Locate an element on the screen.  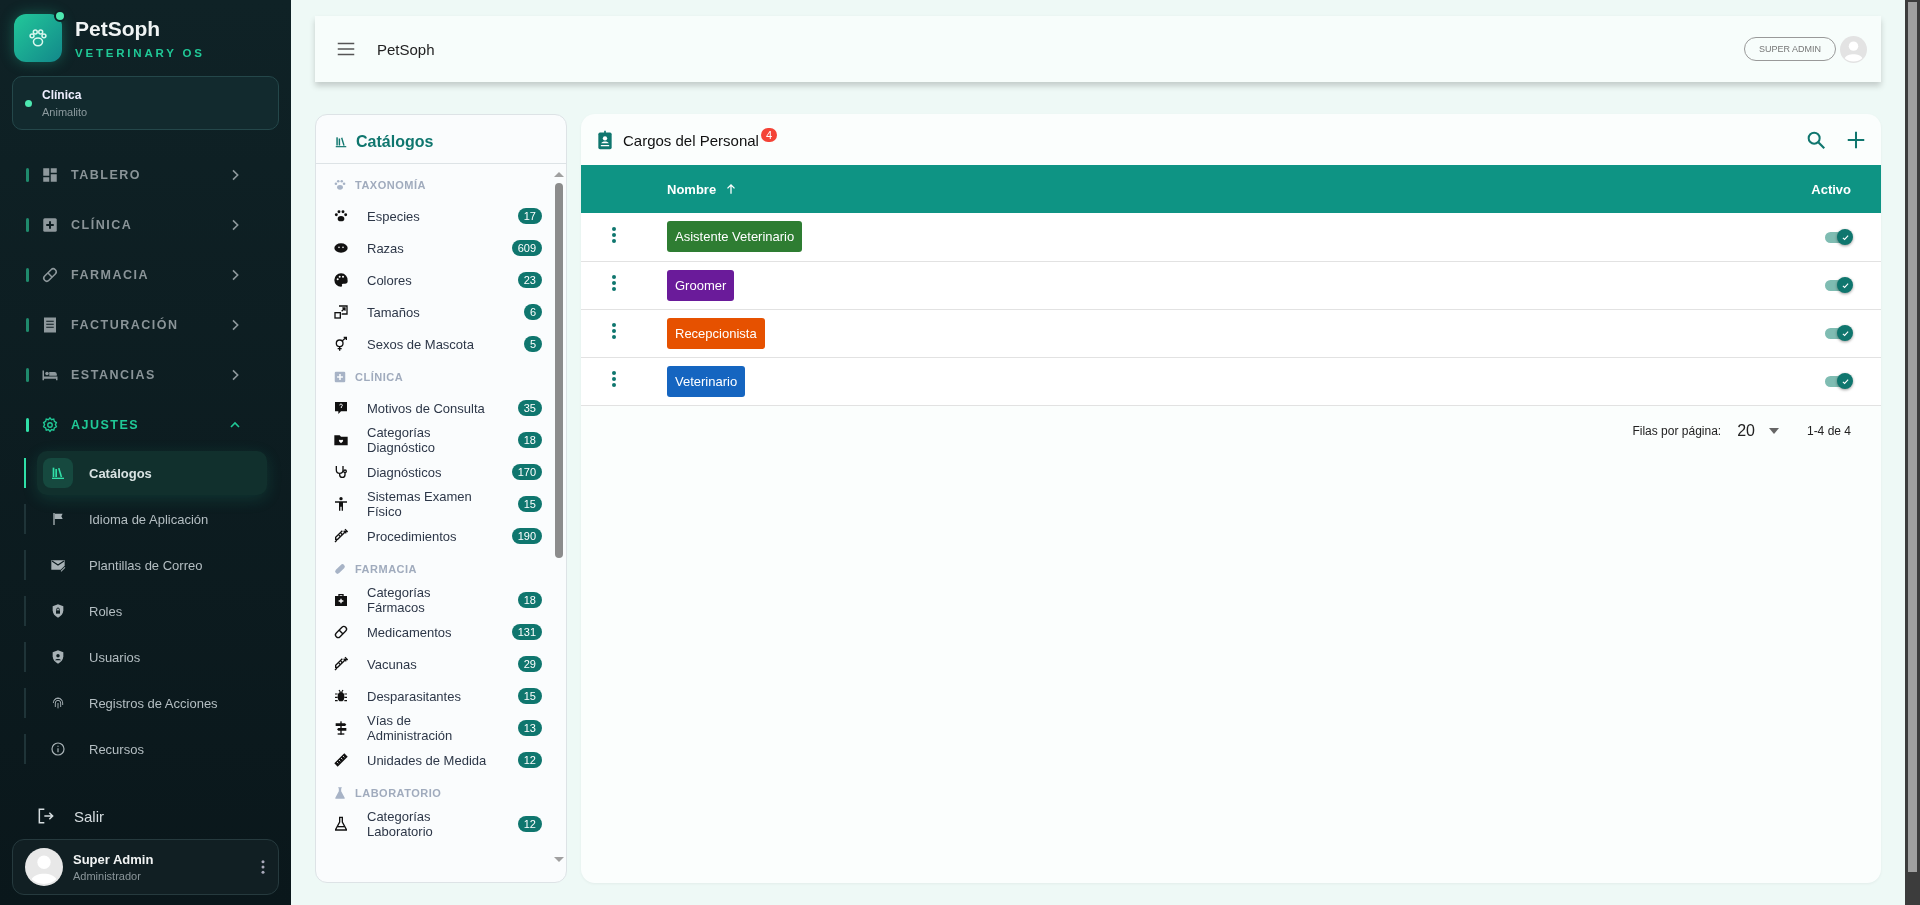
catalog-item: Diagnósticos 170 is located at coordinates (437, 472).